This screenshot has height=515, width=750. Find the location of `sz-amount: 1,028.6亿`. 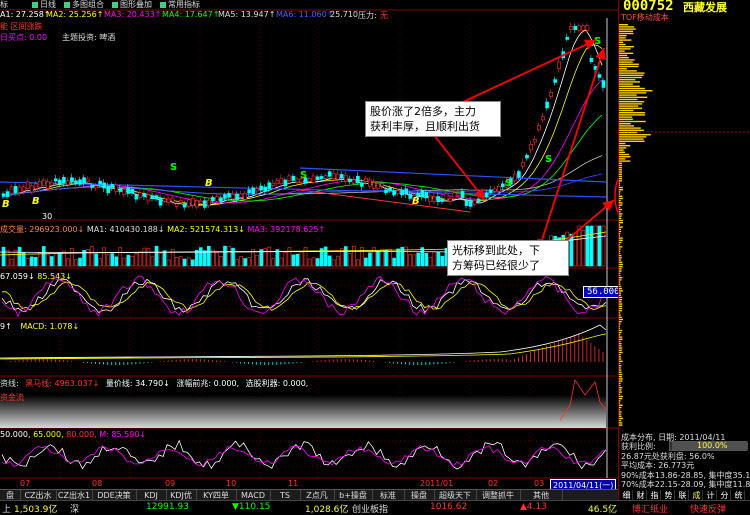

sz-amount: 1,028.6亿 is located at coordinates (327, 510).